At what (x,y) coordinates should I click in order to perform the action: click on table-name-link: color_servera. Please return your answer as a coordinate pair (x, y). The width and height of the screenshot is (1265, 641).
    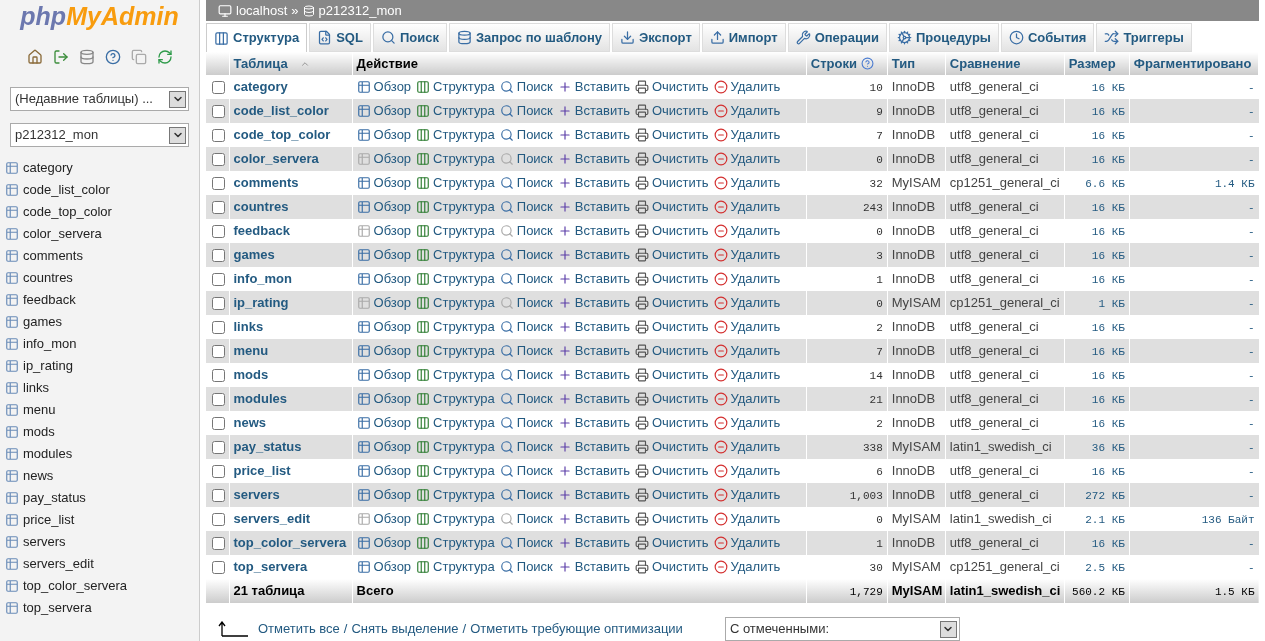
    Looking at the image, I should click on (276, 159).